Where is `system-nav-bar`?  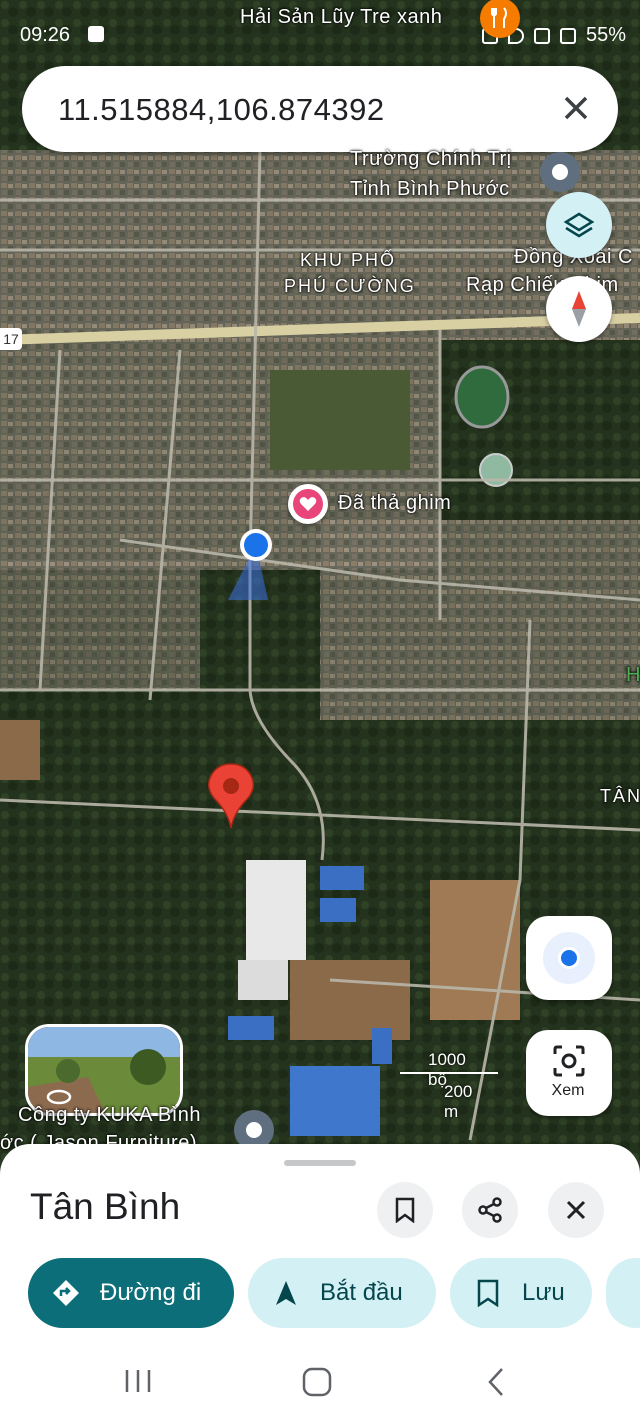
system-nav-bar is located at coordinates (320, 1381).